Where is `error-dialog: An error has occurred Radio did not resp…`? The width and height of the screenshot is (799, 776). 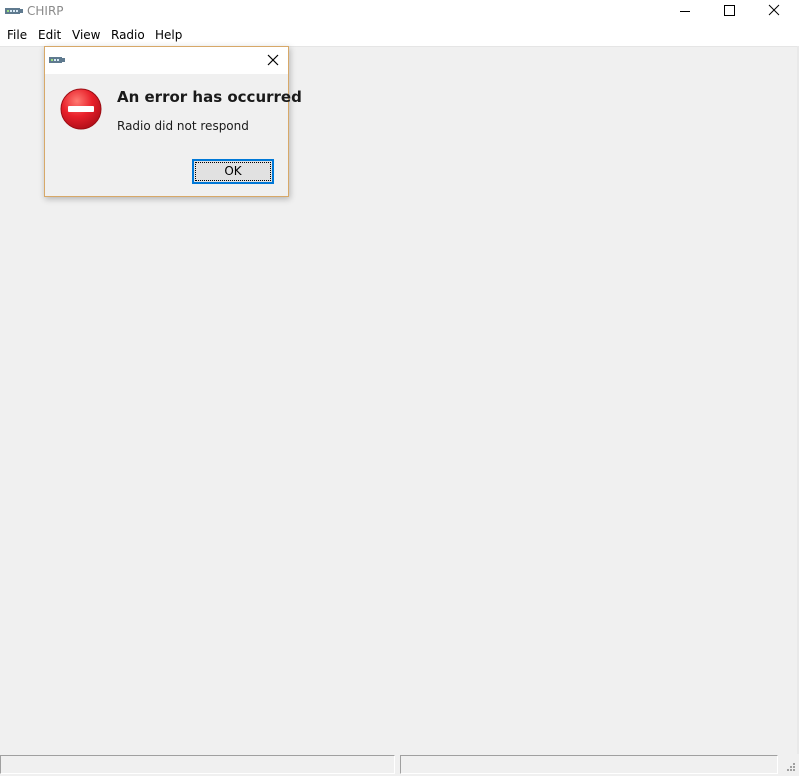 error-dialog: An error has occurred Radio did not resp… is located at coordinates (173, 121).